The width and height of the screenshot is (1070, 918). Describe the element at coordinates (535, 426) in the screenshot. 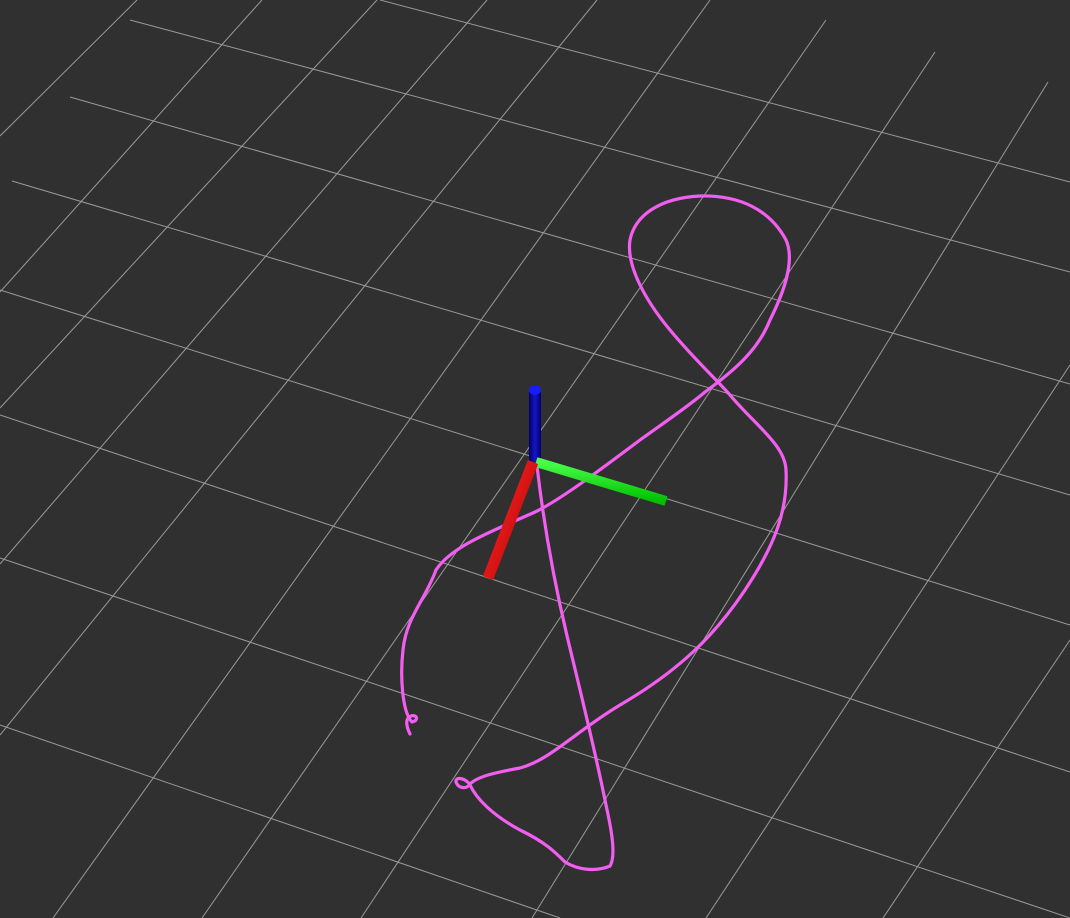

I see `z-axis` at that location.